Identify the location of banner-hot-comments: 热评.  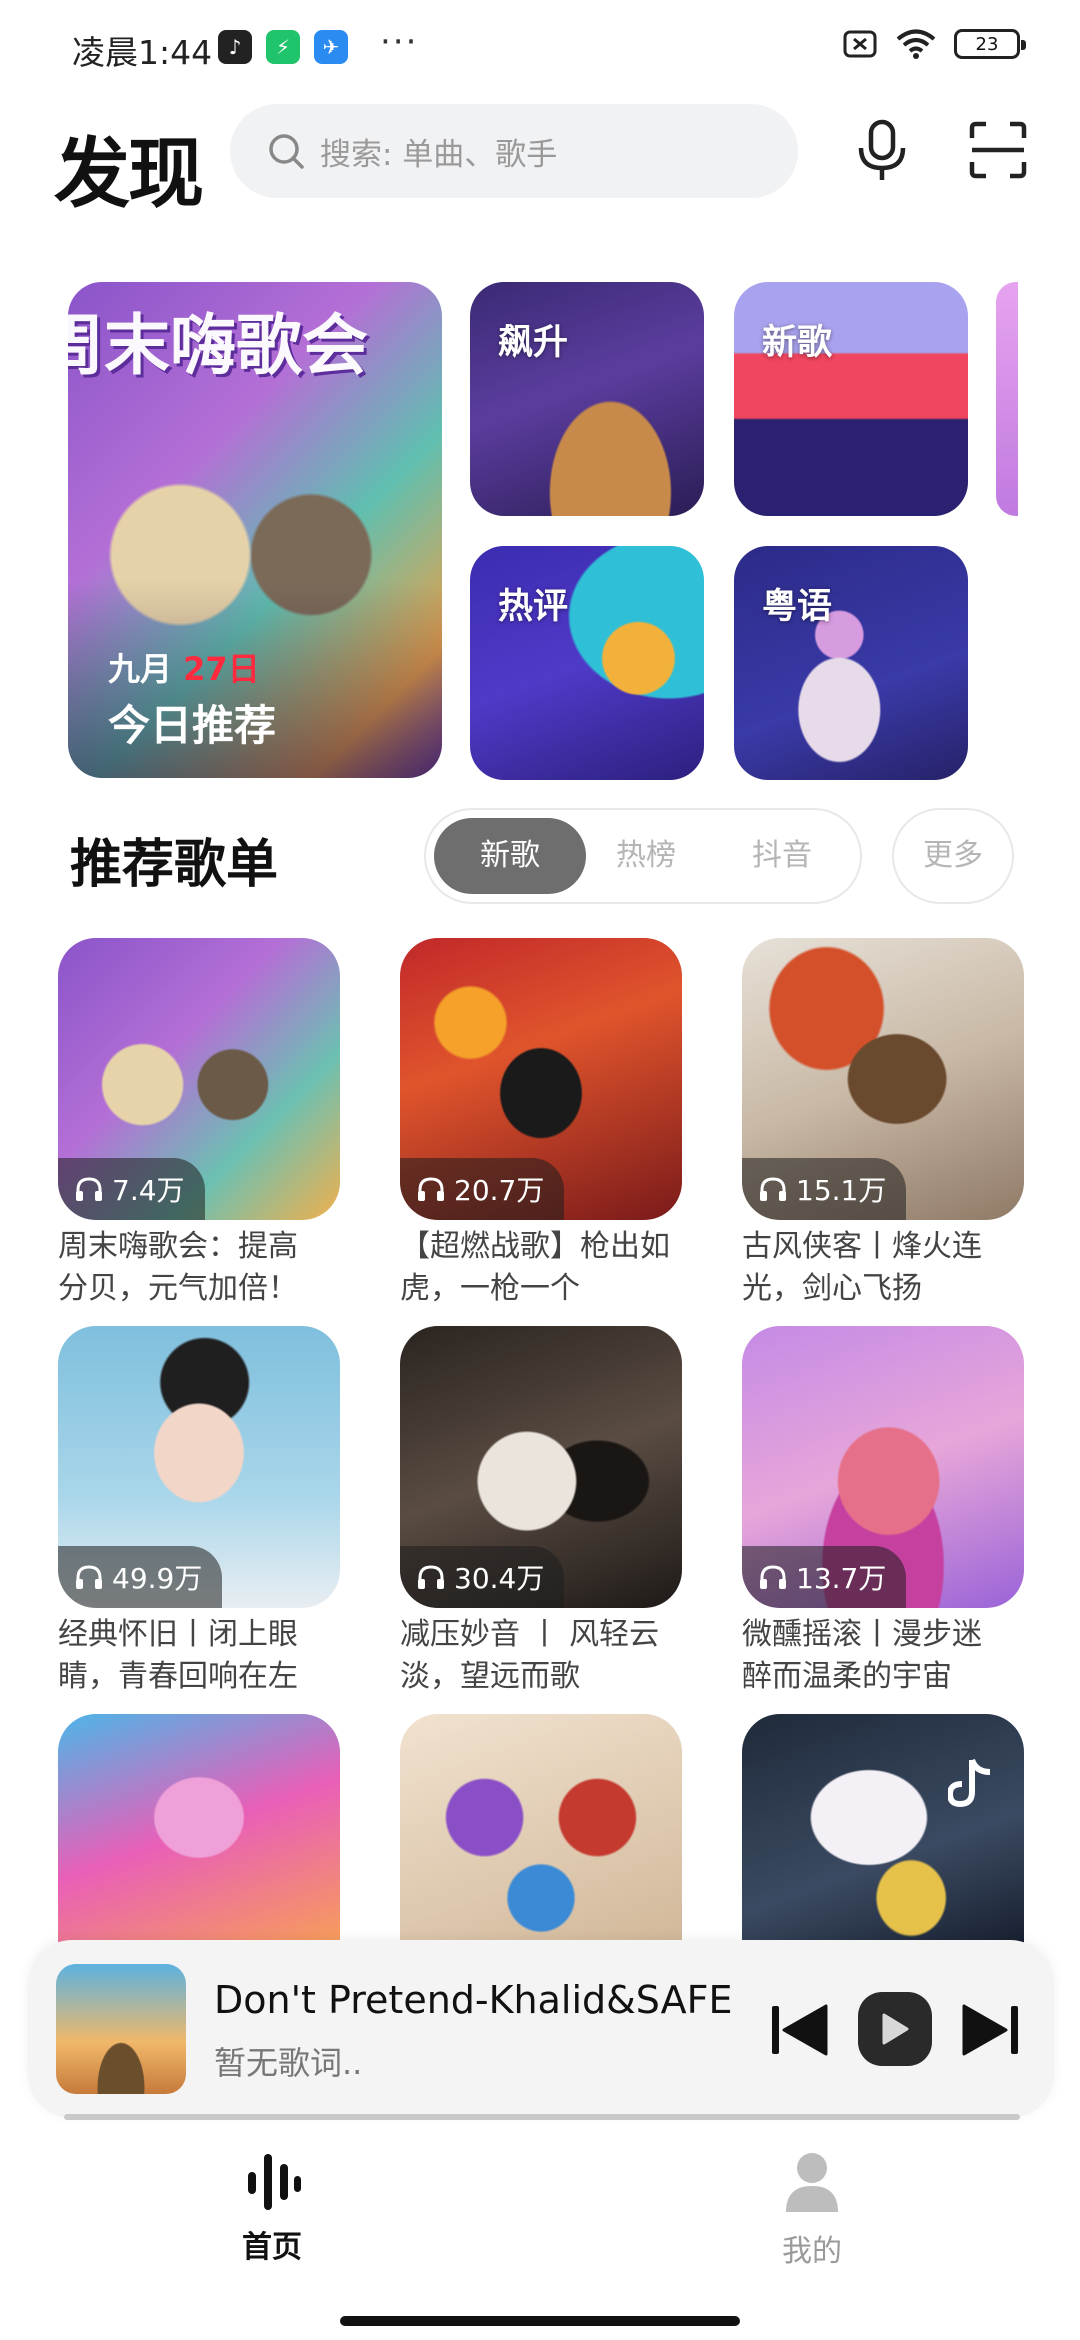
(587, 663).